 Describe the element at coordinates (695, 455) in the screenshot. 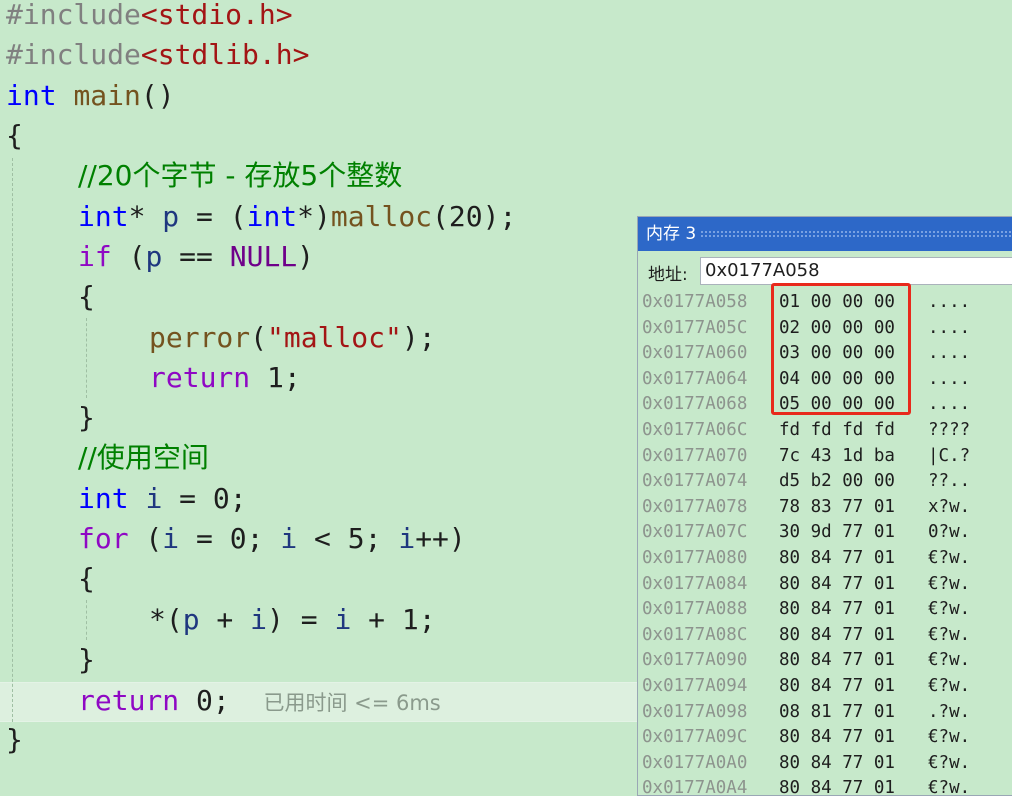

I see `memory-address: 0x0177A070` at that location.